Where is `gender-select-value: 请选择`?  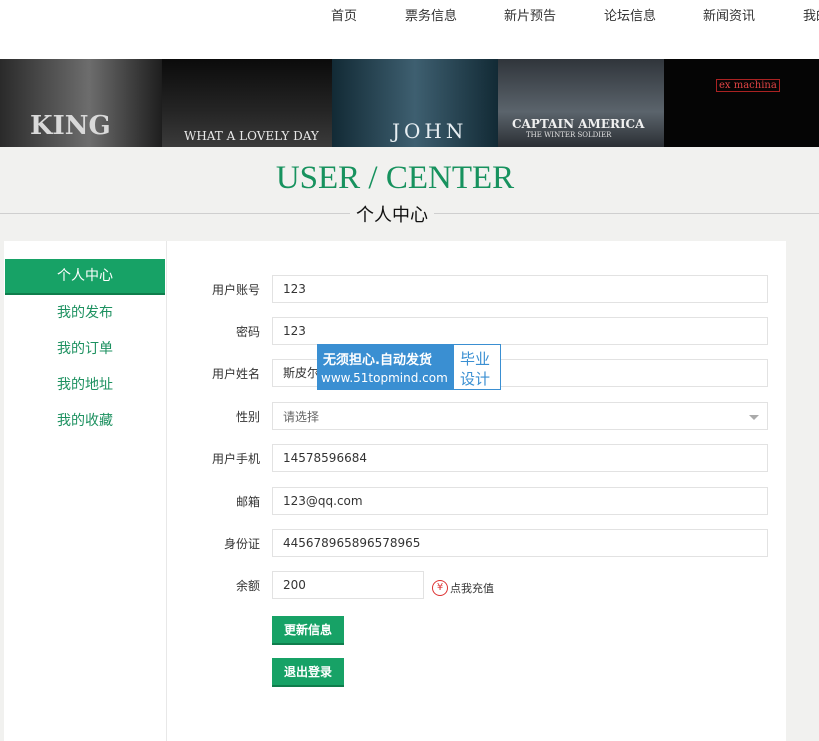
gender-select-value: 请选择 is located at coordinates (301, 417).